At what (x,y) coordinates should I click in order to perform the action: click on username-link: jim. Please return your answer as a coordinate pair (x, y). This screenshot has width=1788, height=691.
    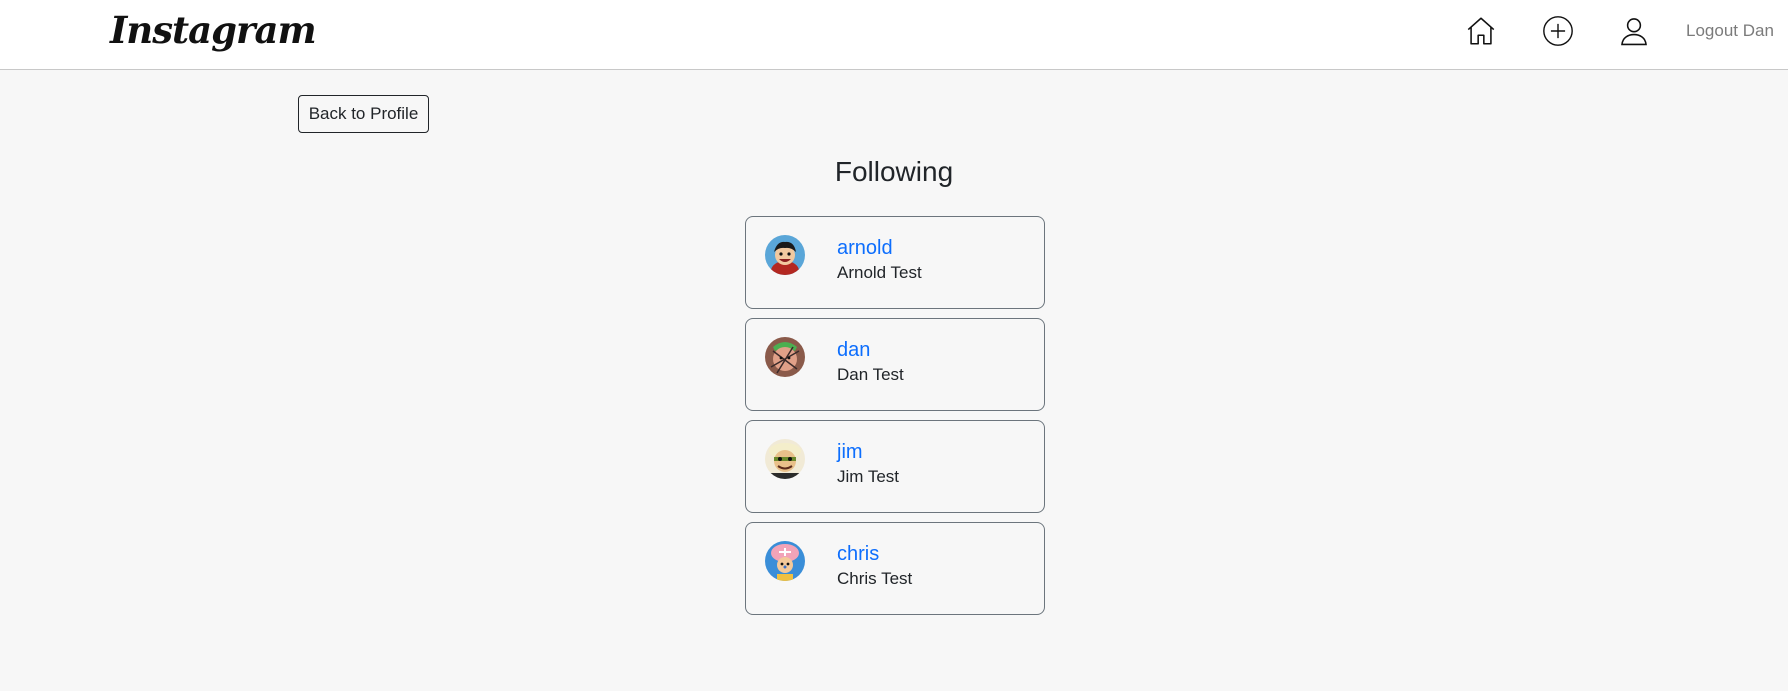
    Looking at the image, I should click on (850, 452).